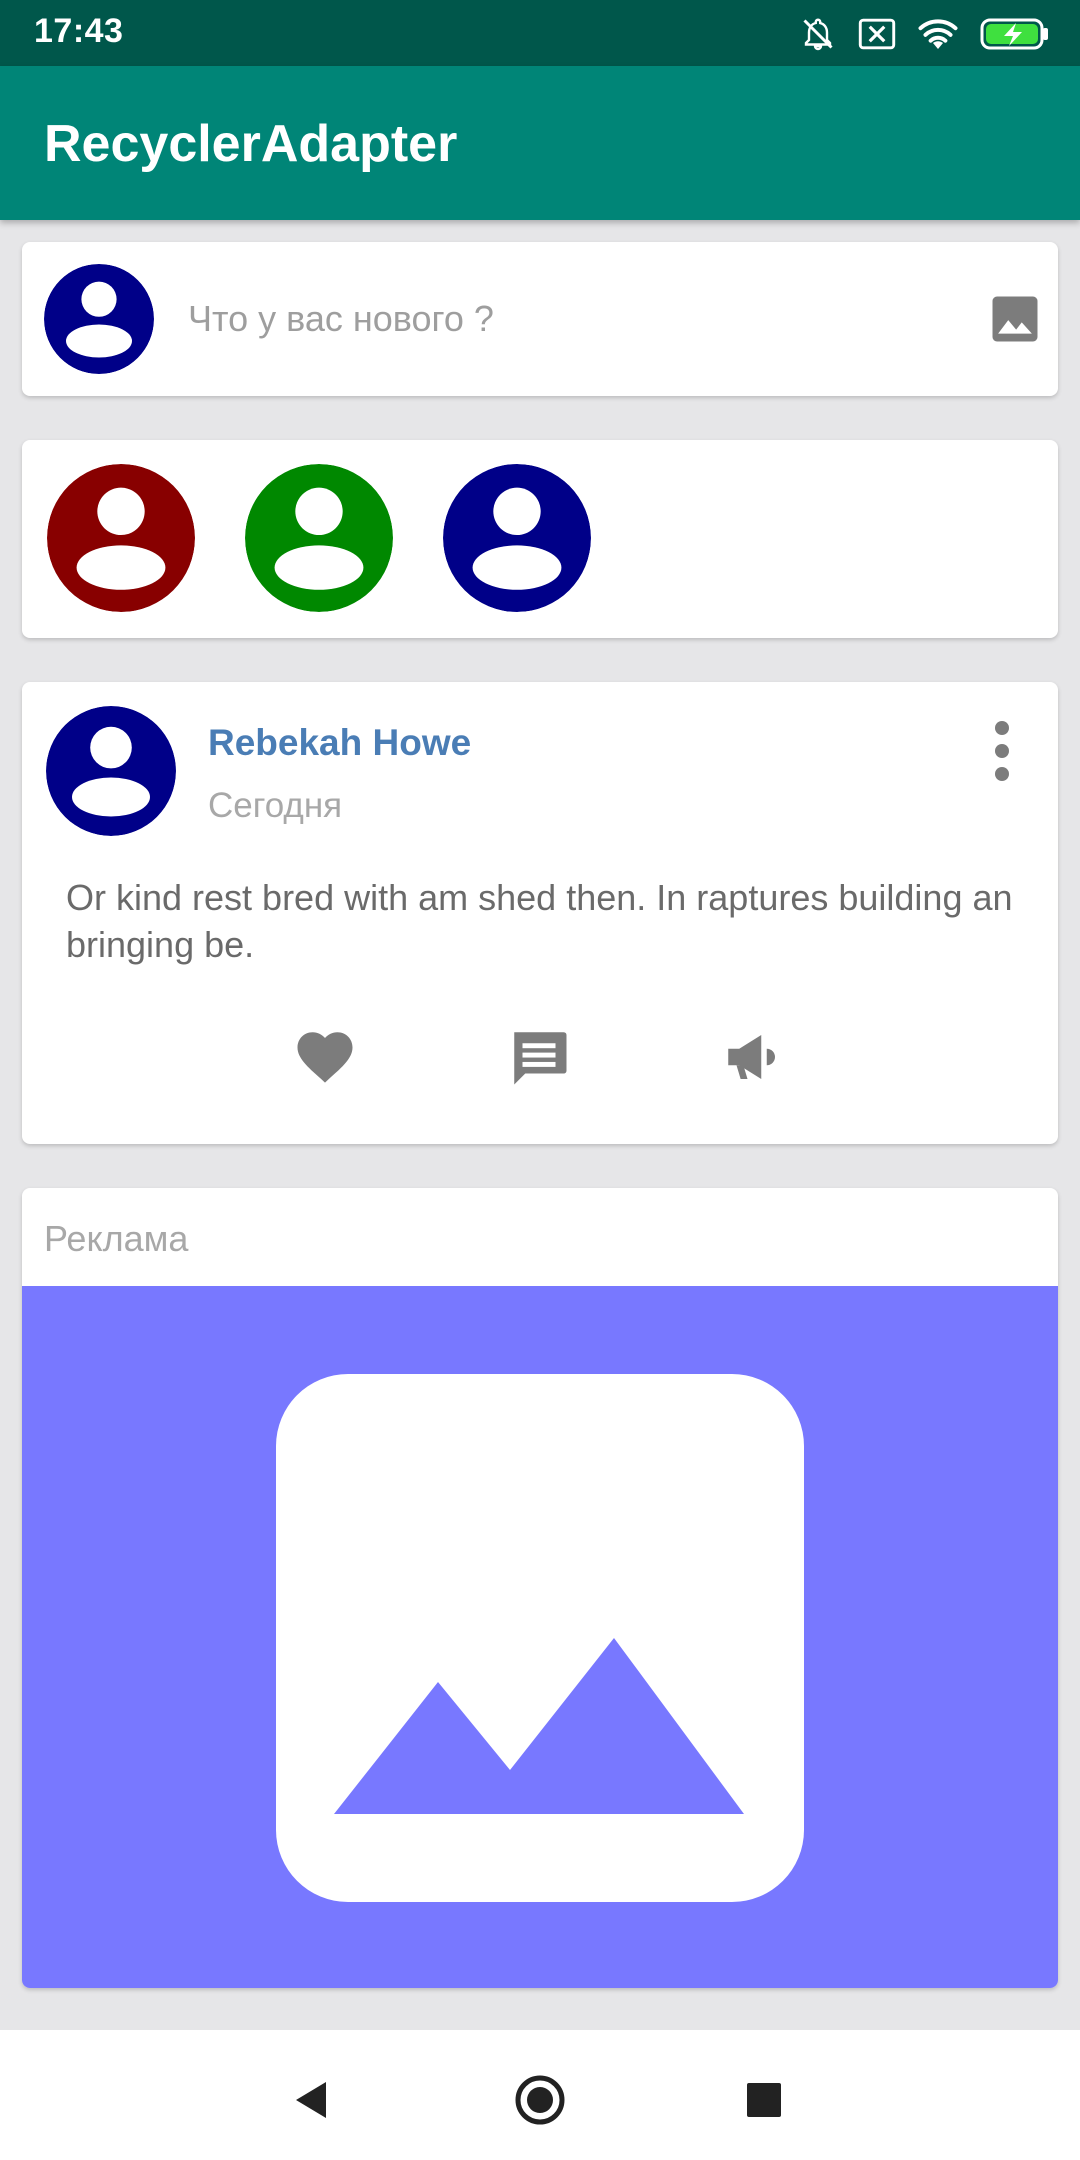  What do you see at coordinates (540, 319) in the screenshot?
I see `composer-card: Что у вас нового ?` at bounding box center [540, 319].